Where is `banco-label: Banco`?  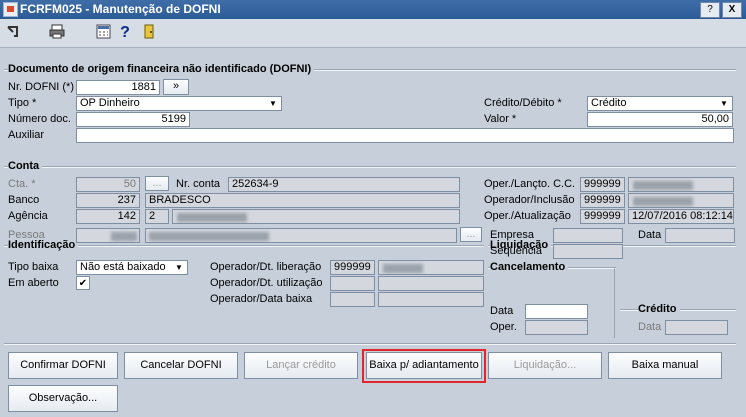 banco-label: Banco is located at coordinates (24, 200).